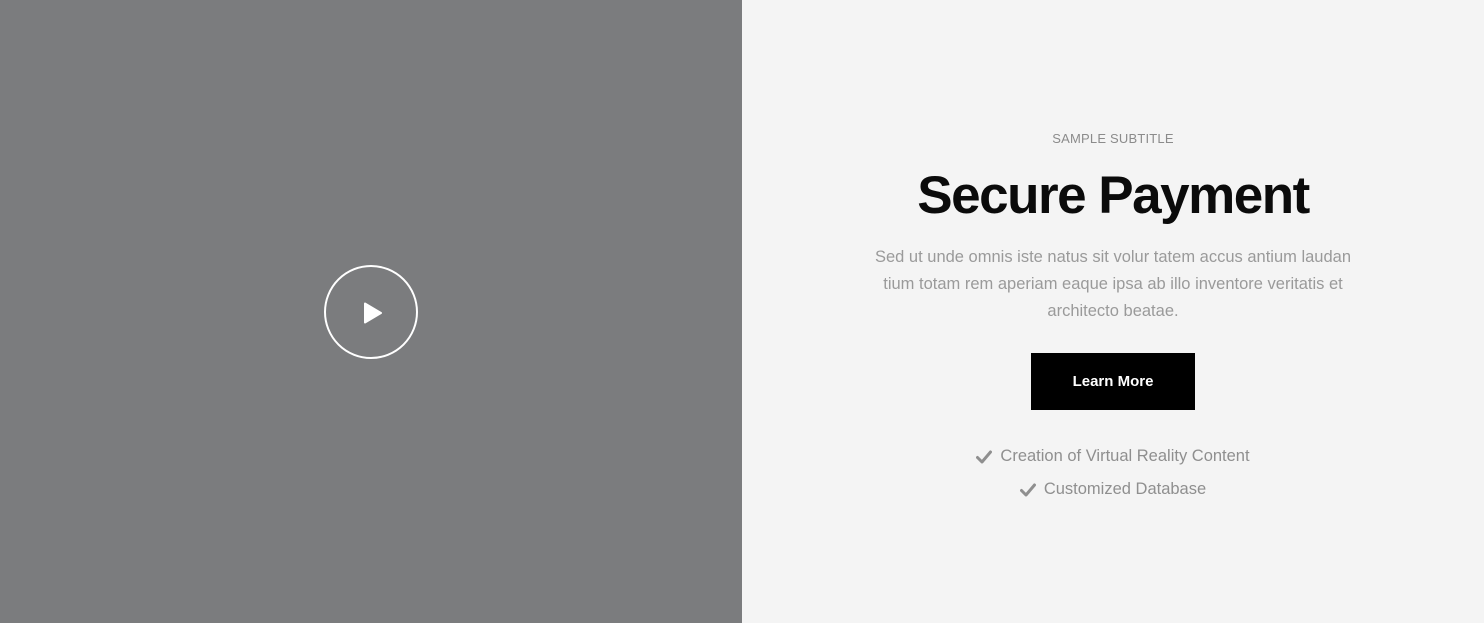  What do you see at coordinates (1113, 138) in the screenshot?
I see `section-subtitle: SAMPLE SUBTITLE` at bounding box center [1113, 138].